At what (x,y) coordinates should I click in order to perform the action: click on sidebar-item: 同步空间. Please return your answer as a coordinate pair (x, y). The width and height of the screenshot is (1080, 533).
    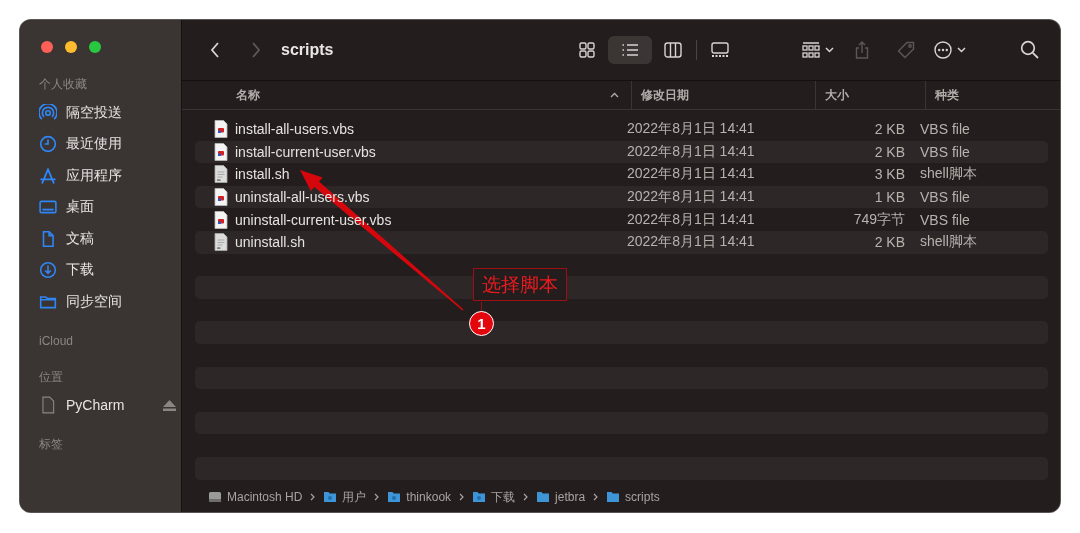
    Looking at the image, I should click on (100, 302).